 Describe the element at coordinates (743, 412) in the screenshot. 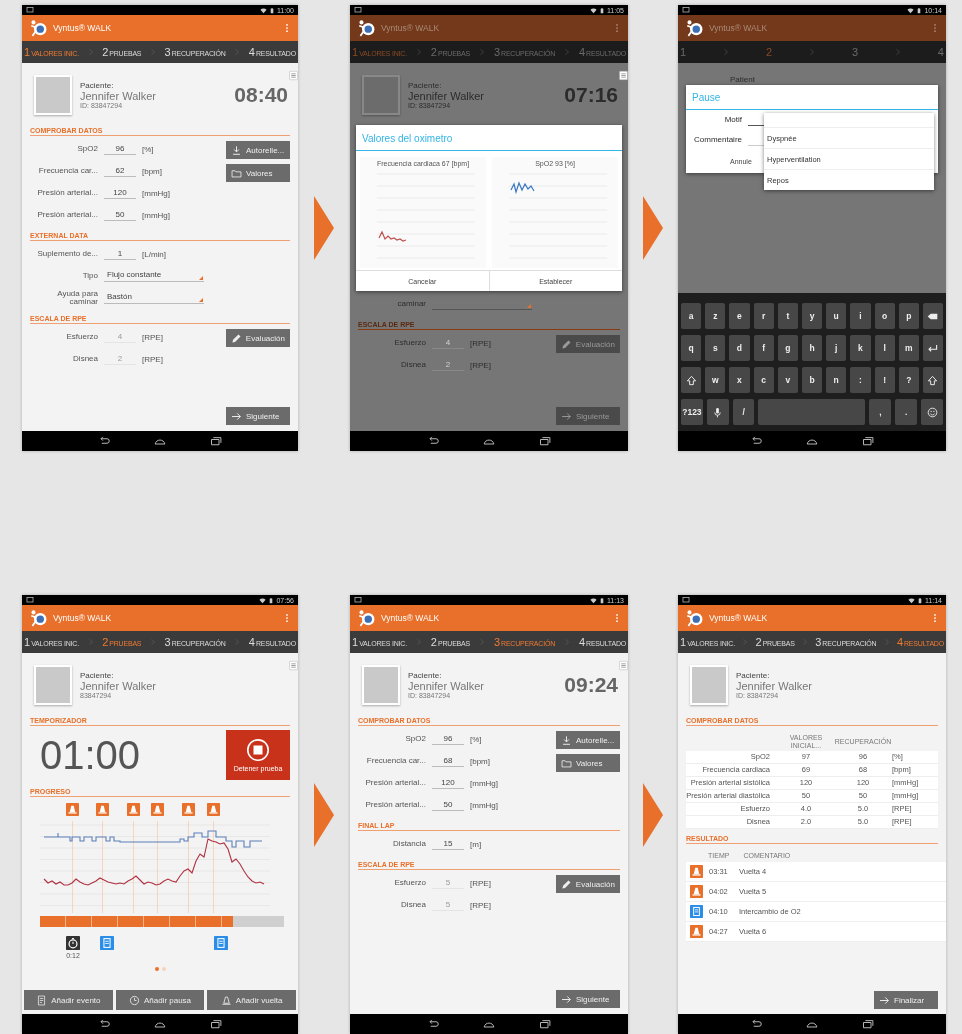

I see `keyboard-key: /` at that location.